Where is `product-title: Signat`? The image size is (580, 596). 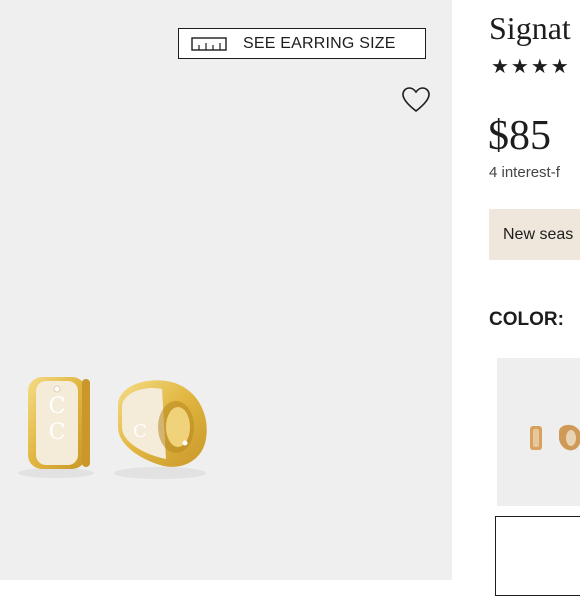
product-title: Signat is located at coordinates (530, 28).